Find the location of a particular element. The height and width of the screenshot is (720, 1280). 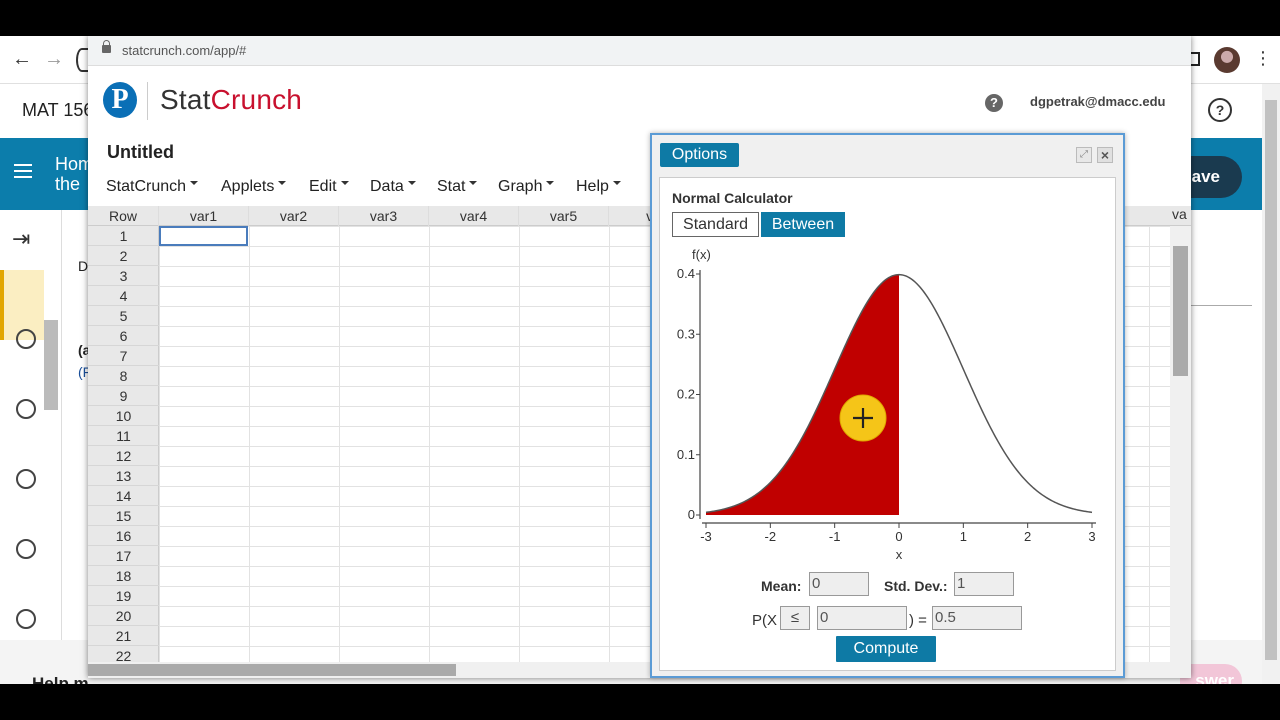

row-number: 9 is located at coordinates (123, 396).